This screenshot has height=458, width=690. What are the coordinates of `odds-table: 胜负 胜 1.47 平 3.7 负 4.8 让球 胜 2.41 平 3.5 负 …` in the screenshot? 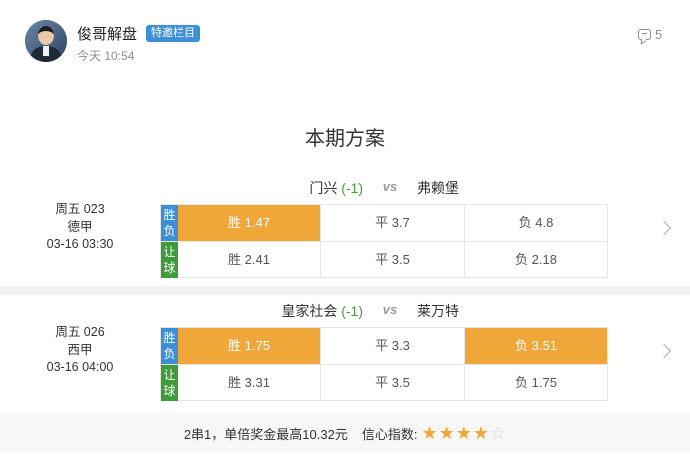 It's located at (384, 241).